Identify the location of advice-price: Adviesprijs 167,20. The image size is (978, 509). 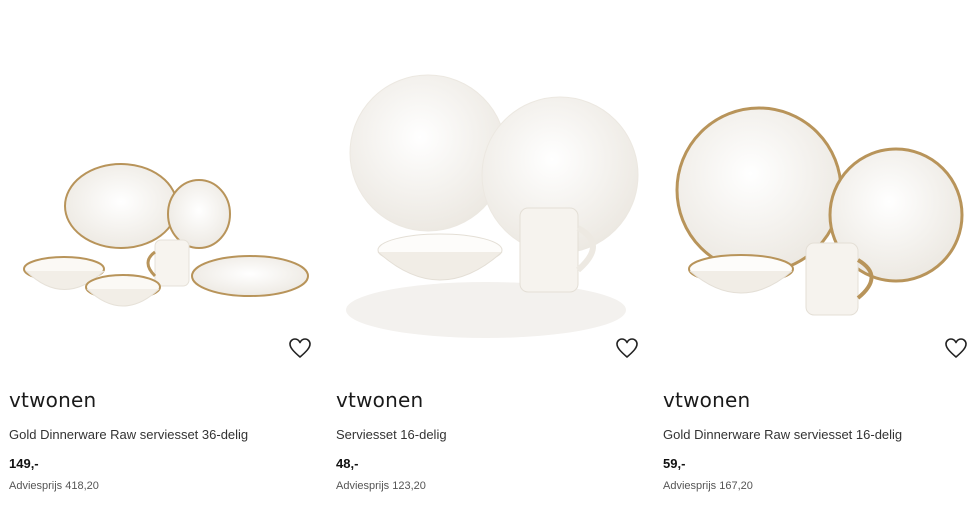
(708, 486).